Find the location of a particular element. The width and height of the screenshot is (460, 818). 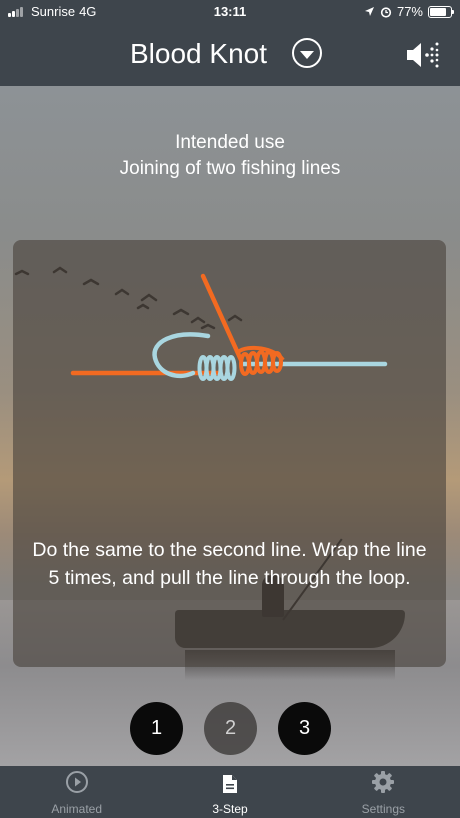

gear-icon is located at coordinates (383, 782).